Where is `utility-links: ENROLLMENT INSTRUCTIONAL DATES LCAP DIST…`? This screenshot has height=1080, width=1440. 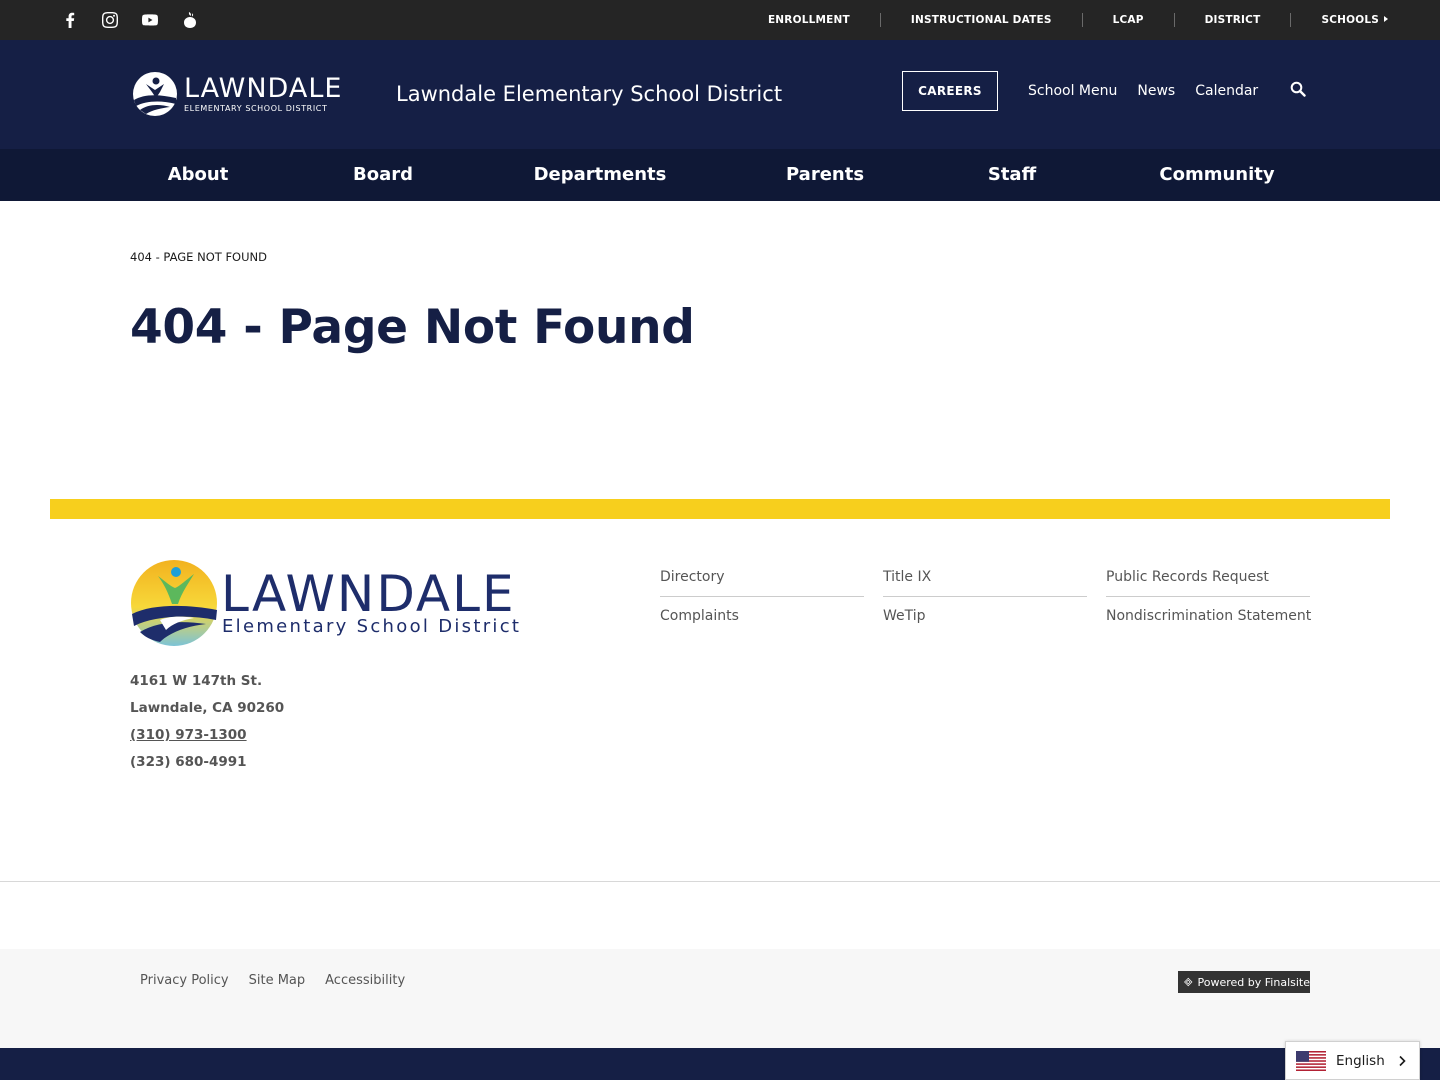 utility-links: ENROLLMENT INSTRUCTIONAL DATES LCAP DIST… is located at coordinates (1065, 20).